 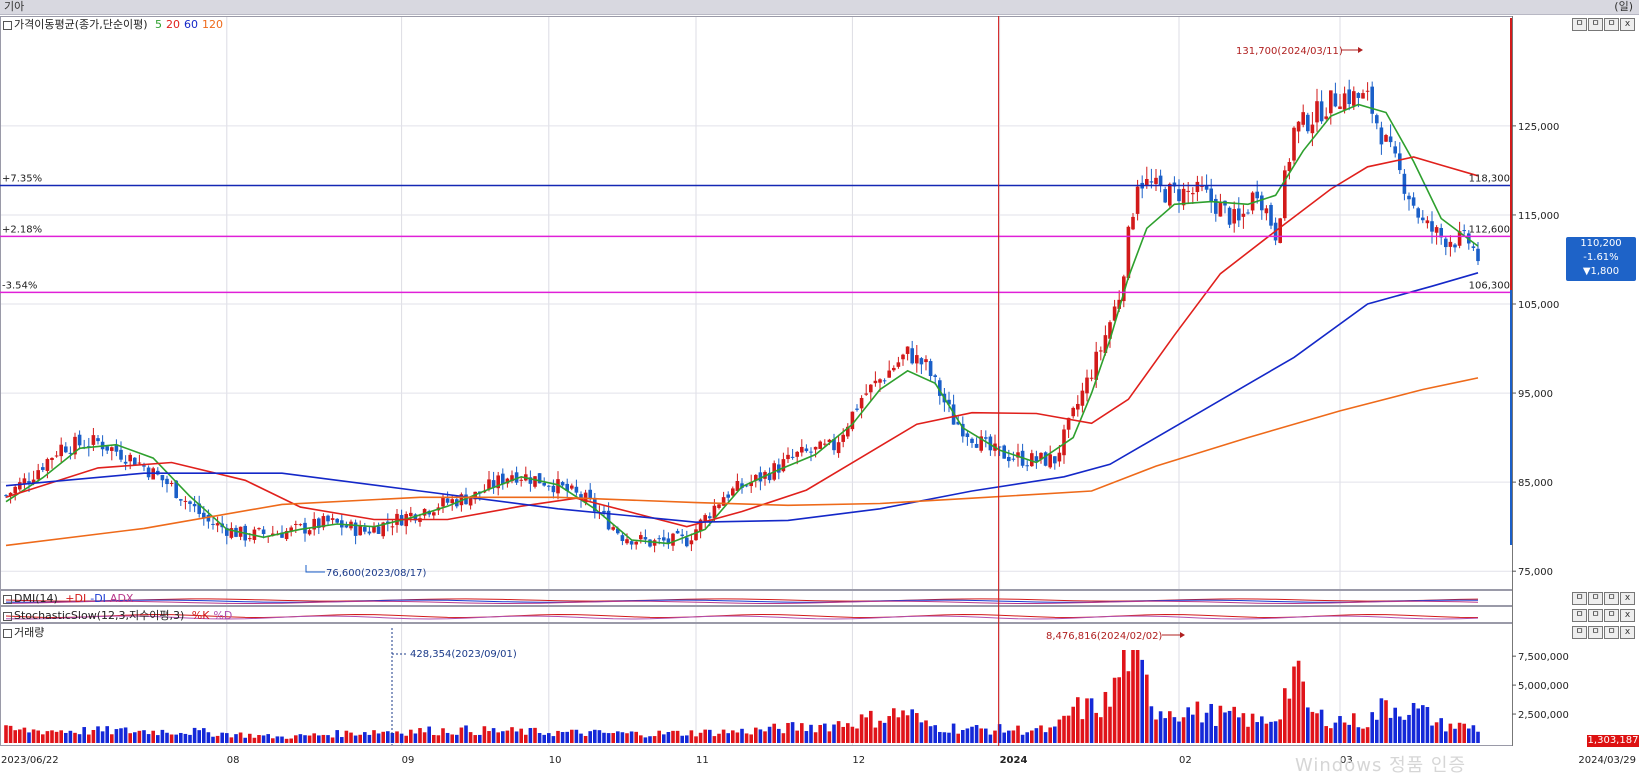 I want to click on x-axis-label: 12, so click(x=858, y=760).